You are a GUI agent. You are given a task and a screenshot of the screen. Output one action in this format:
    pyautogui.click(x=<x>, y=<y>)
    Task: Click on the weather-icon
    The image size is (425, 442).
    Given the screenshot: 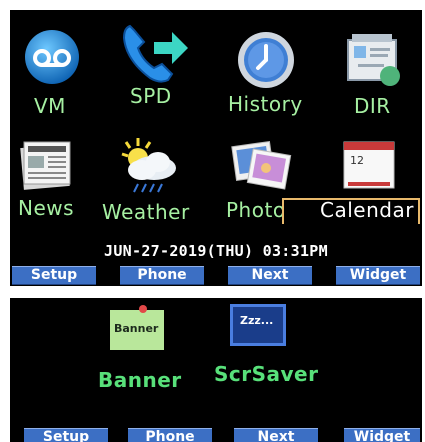 What is the action you would take?
    pyautogui.click(x=148, y=165)
    